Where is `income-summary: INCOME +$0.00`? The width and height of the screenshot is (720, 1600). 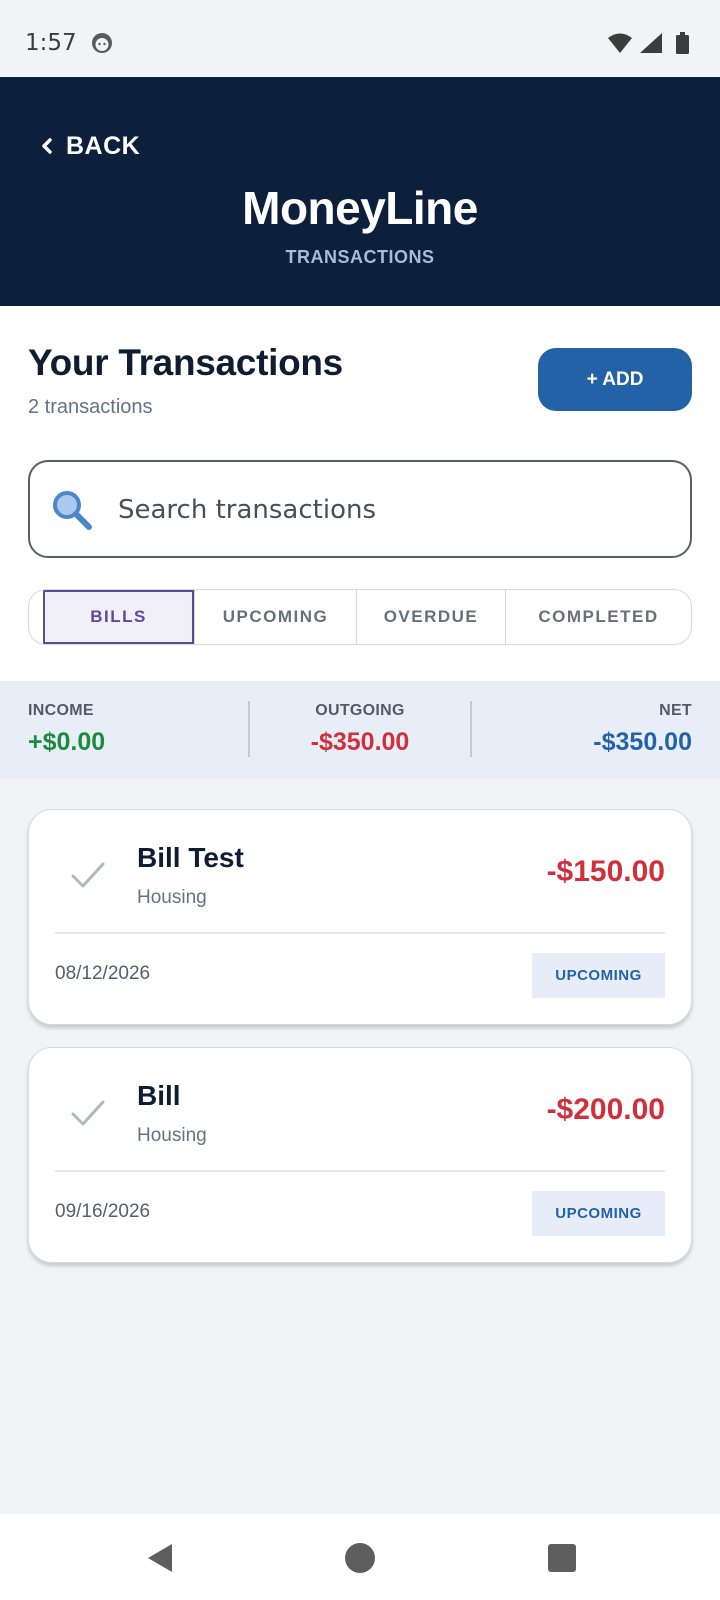
income-summary: INCOME +$0.00 is located at coordinates (66, 729).